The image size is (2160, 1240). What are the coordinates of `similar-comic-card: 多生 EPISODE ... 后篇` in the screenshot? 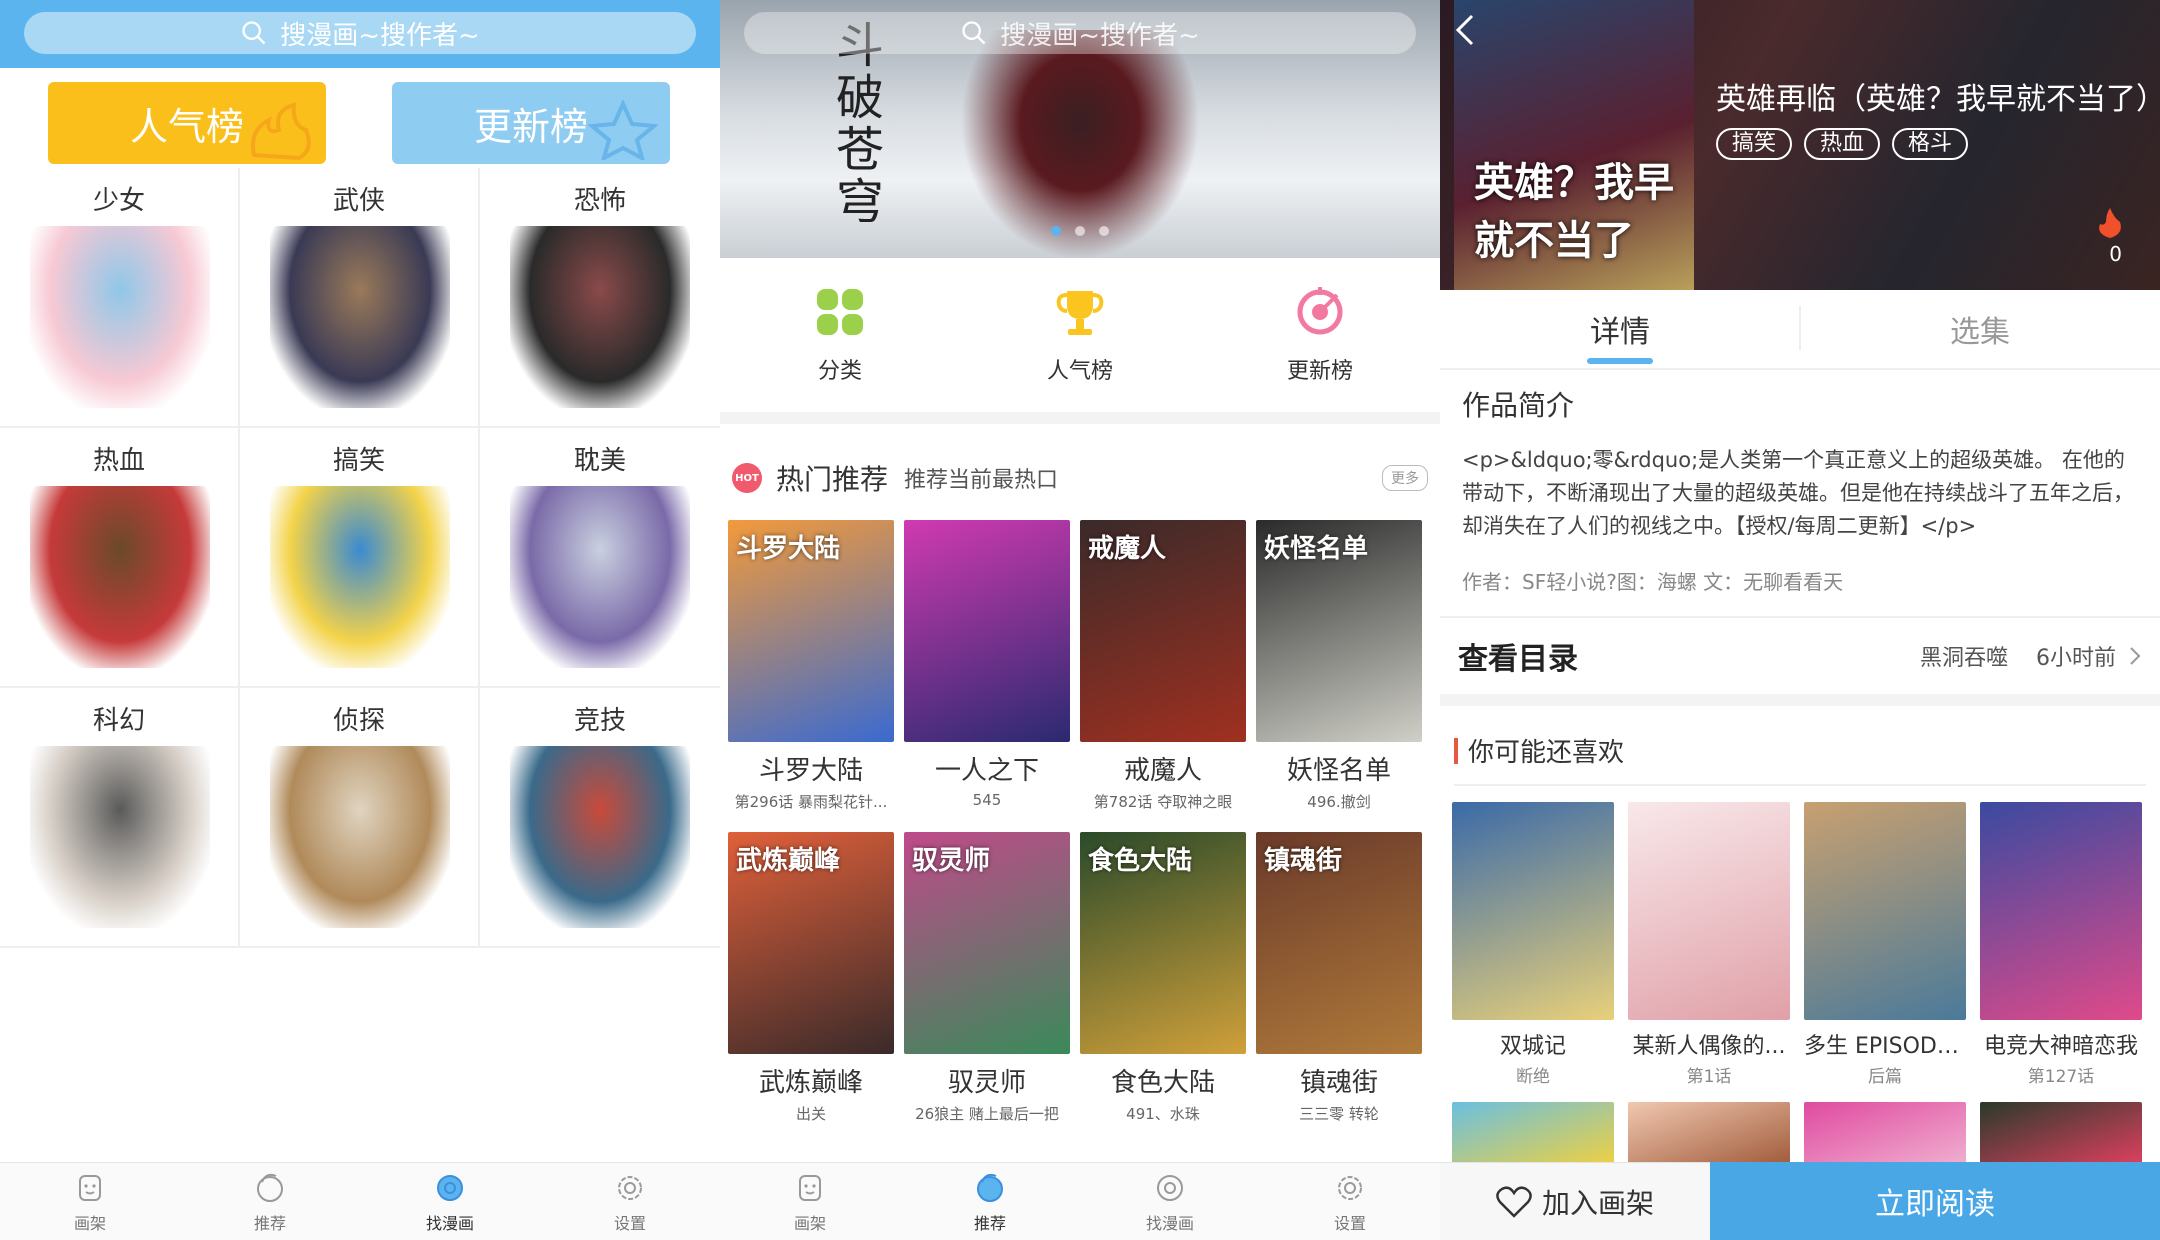 It's located at (1885, 944).